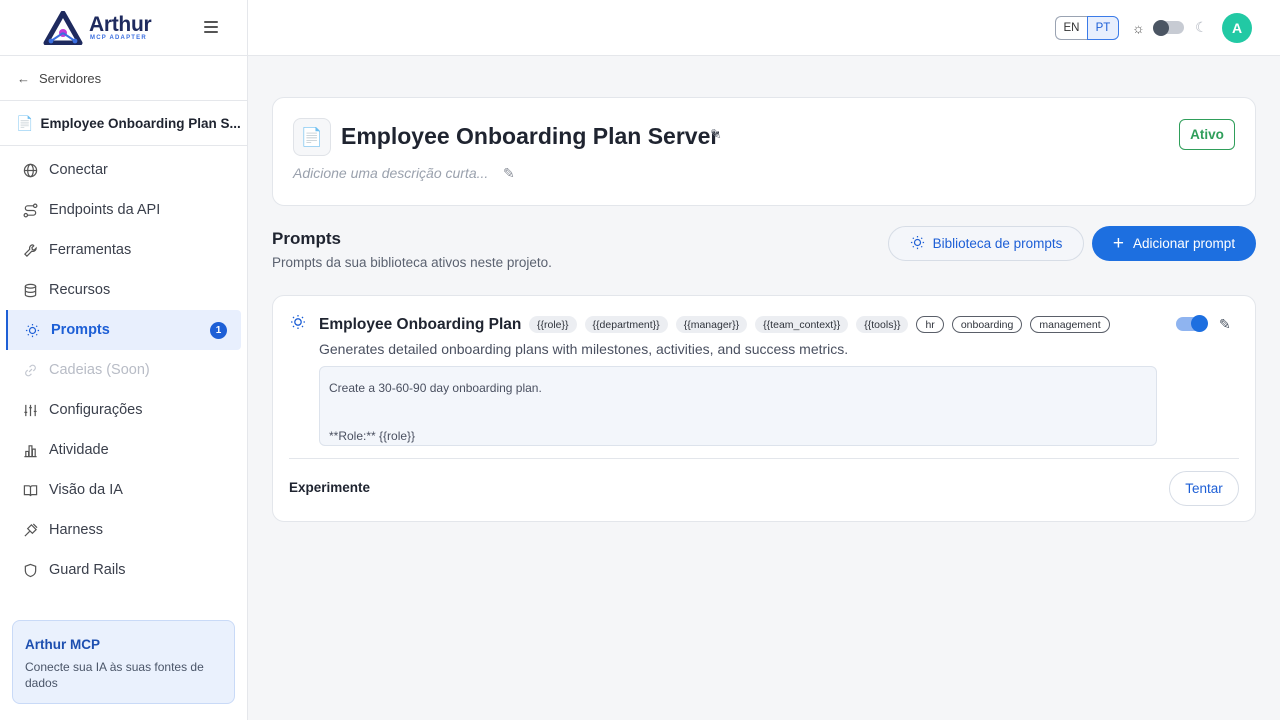 The image size is (1280, 720). Describe the element at coordinates (420, 324) in the screenshot. I see `prompt-name: Employee Onboarding Plan` at that location.